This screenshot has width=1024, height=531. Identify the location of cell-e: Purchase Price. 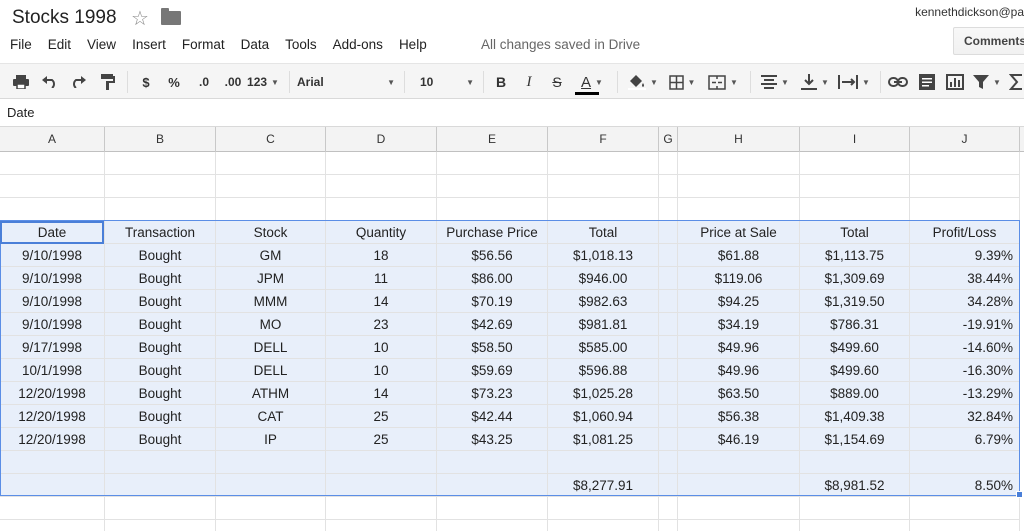
(492, 232).